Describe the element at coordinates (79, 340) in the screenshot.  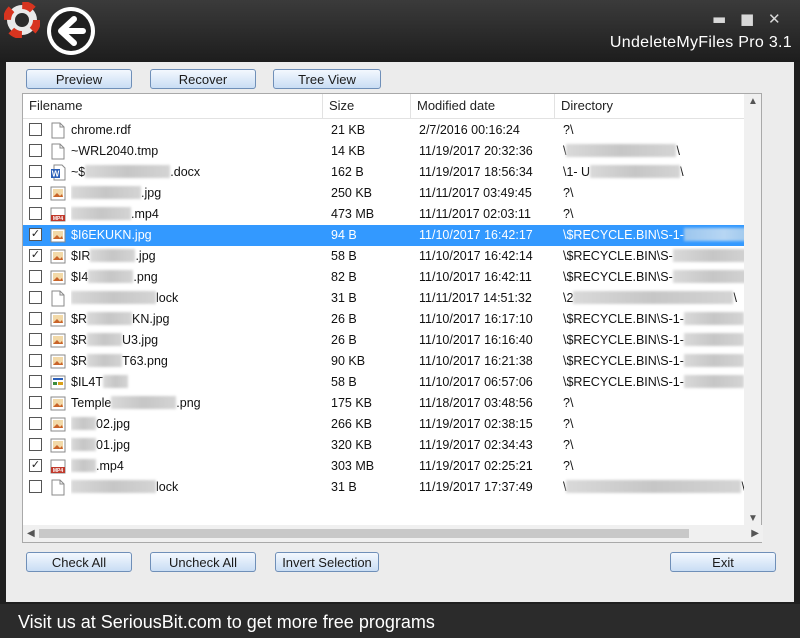
I see `filename-text: $R` at that location.